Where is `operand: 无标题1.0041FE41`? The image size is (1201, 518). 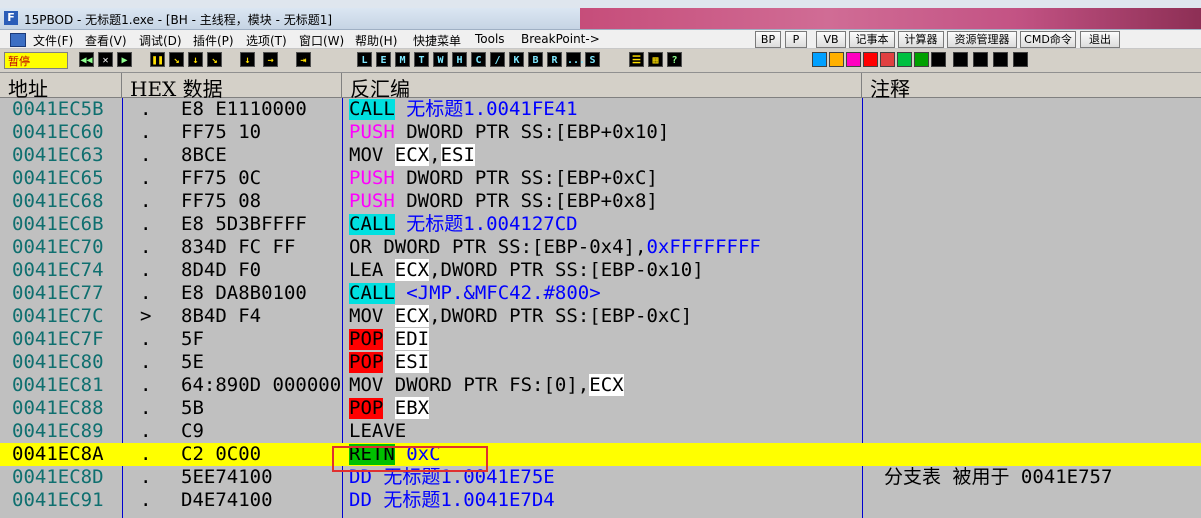
operand: 无标题1.0041FE41 is located at coordinates (492, 109).